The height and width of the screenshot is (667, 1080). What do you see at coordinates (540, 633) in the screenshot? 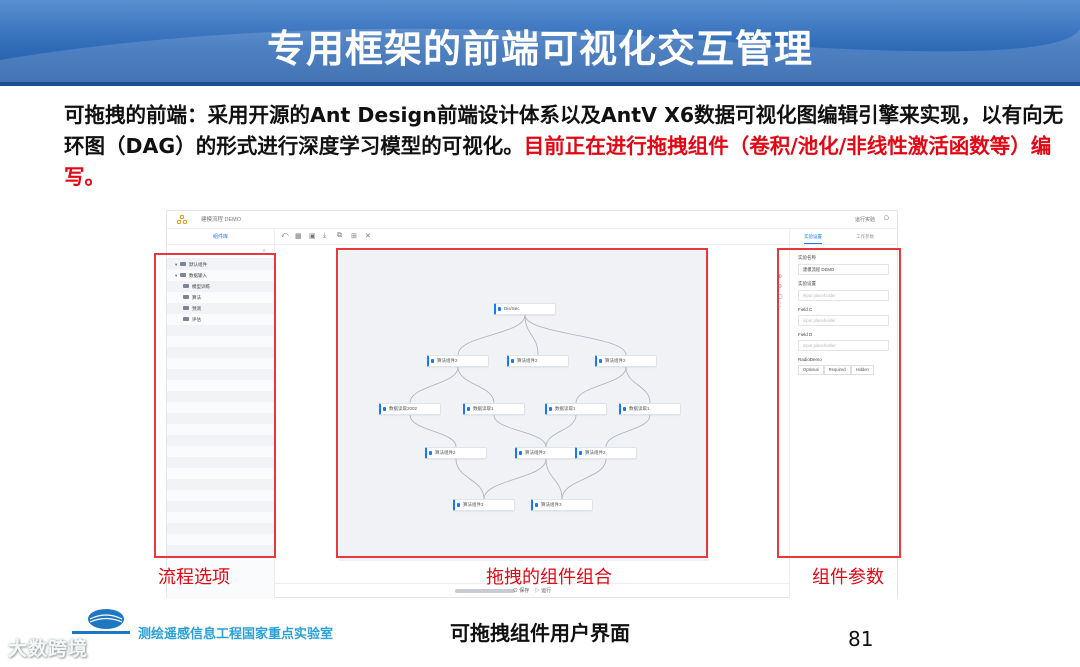
I see `figure-caption: 可拖拽组件用户界面` at bounding box center [540, 633].